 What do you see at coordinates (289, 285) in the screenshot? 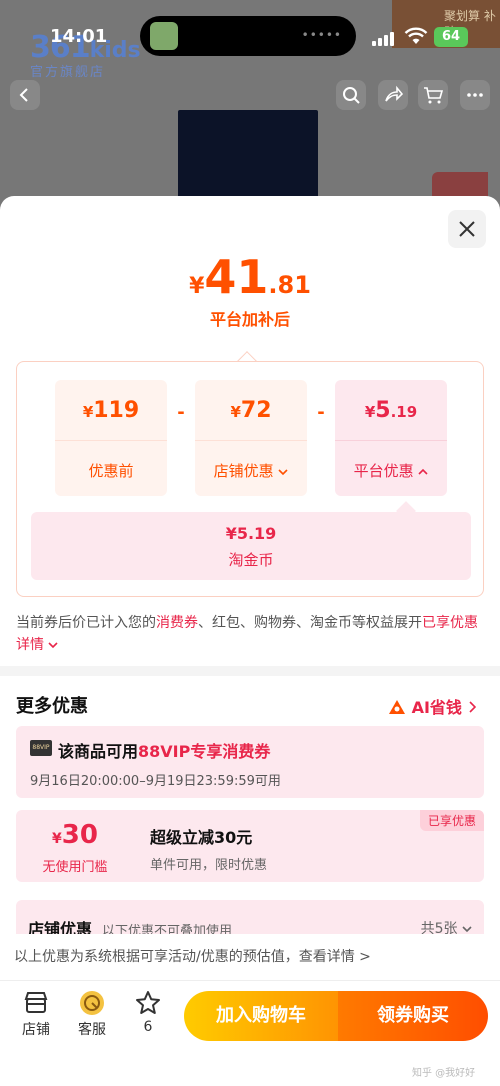
I see `final-price-decimal: .81` at bounding box center [289, 285].